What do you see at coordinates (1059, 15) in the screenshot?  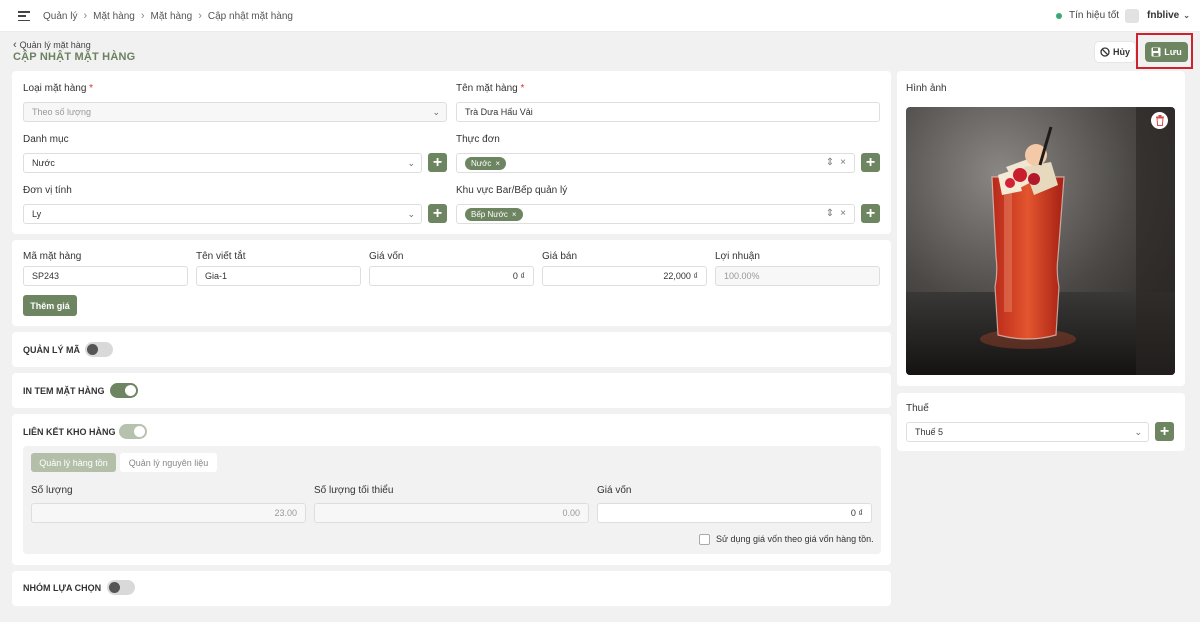 I see `status-dot-icon` at bounding box center [1059, 15].